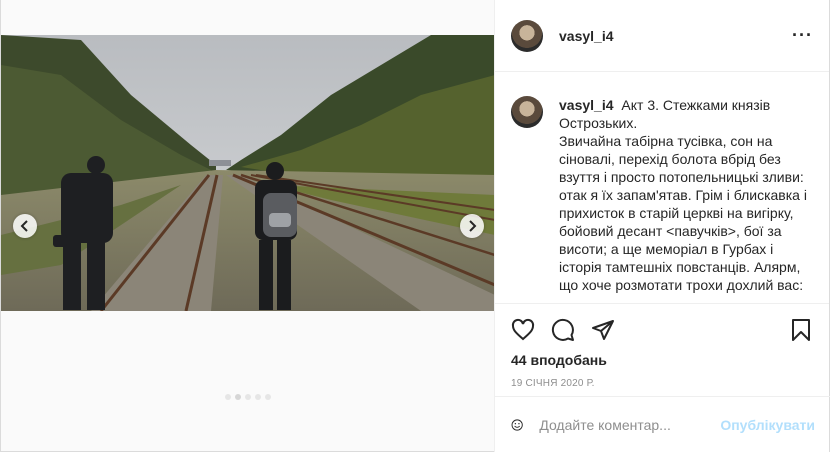  What do you see at coordinates (523, 330) in the screenshot?
I see `heart-icon` at bounding box center [523, 330].